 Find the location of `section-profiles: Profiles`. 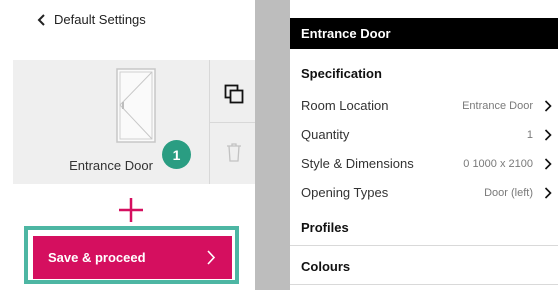

section-profiles: Profiles is located at coordinates (424, 228).